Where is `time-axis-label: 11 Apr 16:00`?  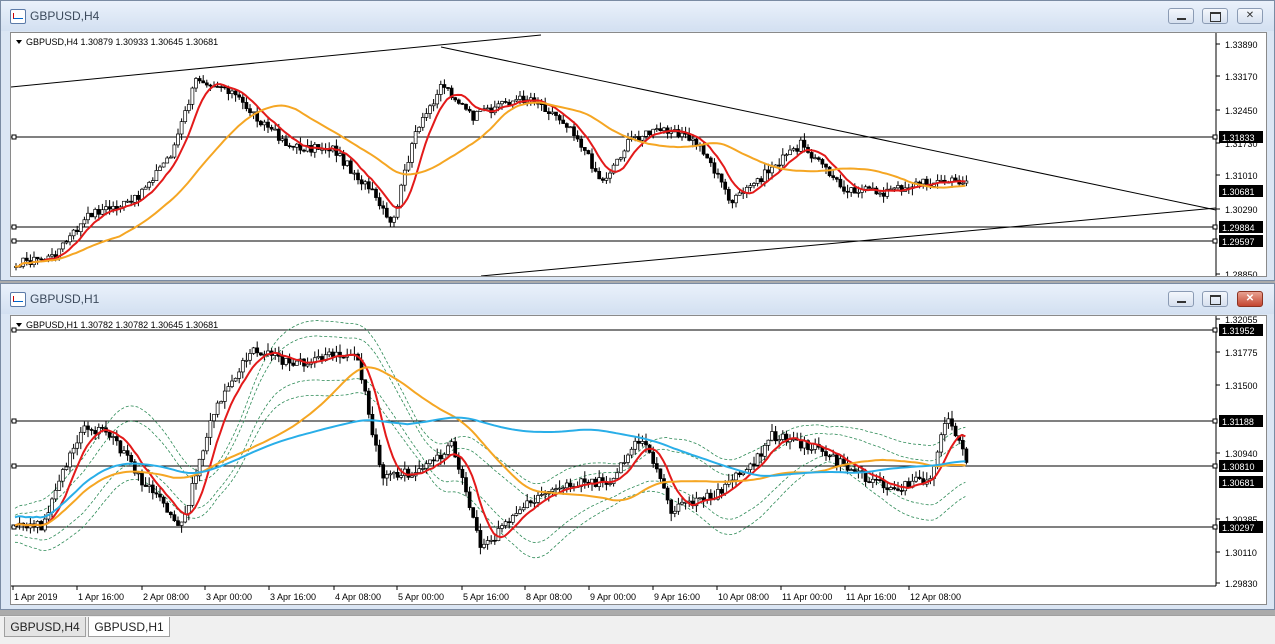
time-axis-label: 11 Apr 16:00 is located at coordinates (871, 597).